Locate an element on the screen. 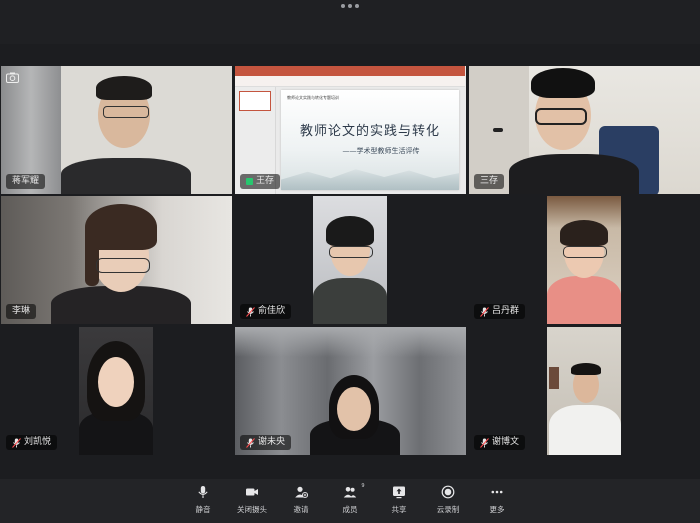 The height and width of the screenshot is (523, 700). more-button: 更多 is located at coordinates (497, 499).